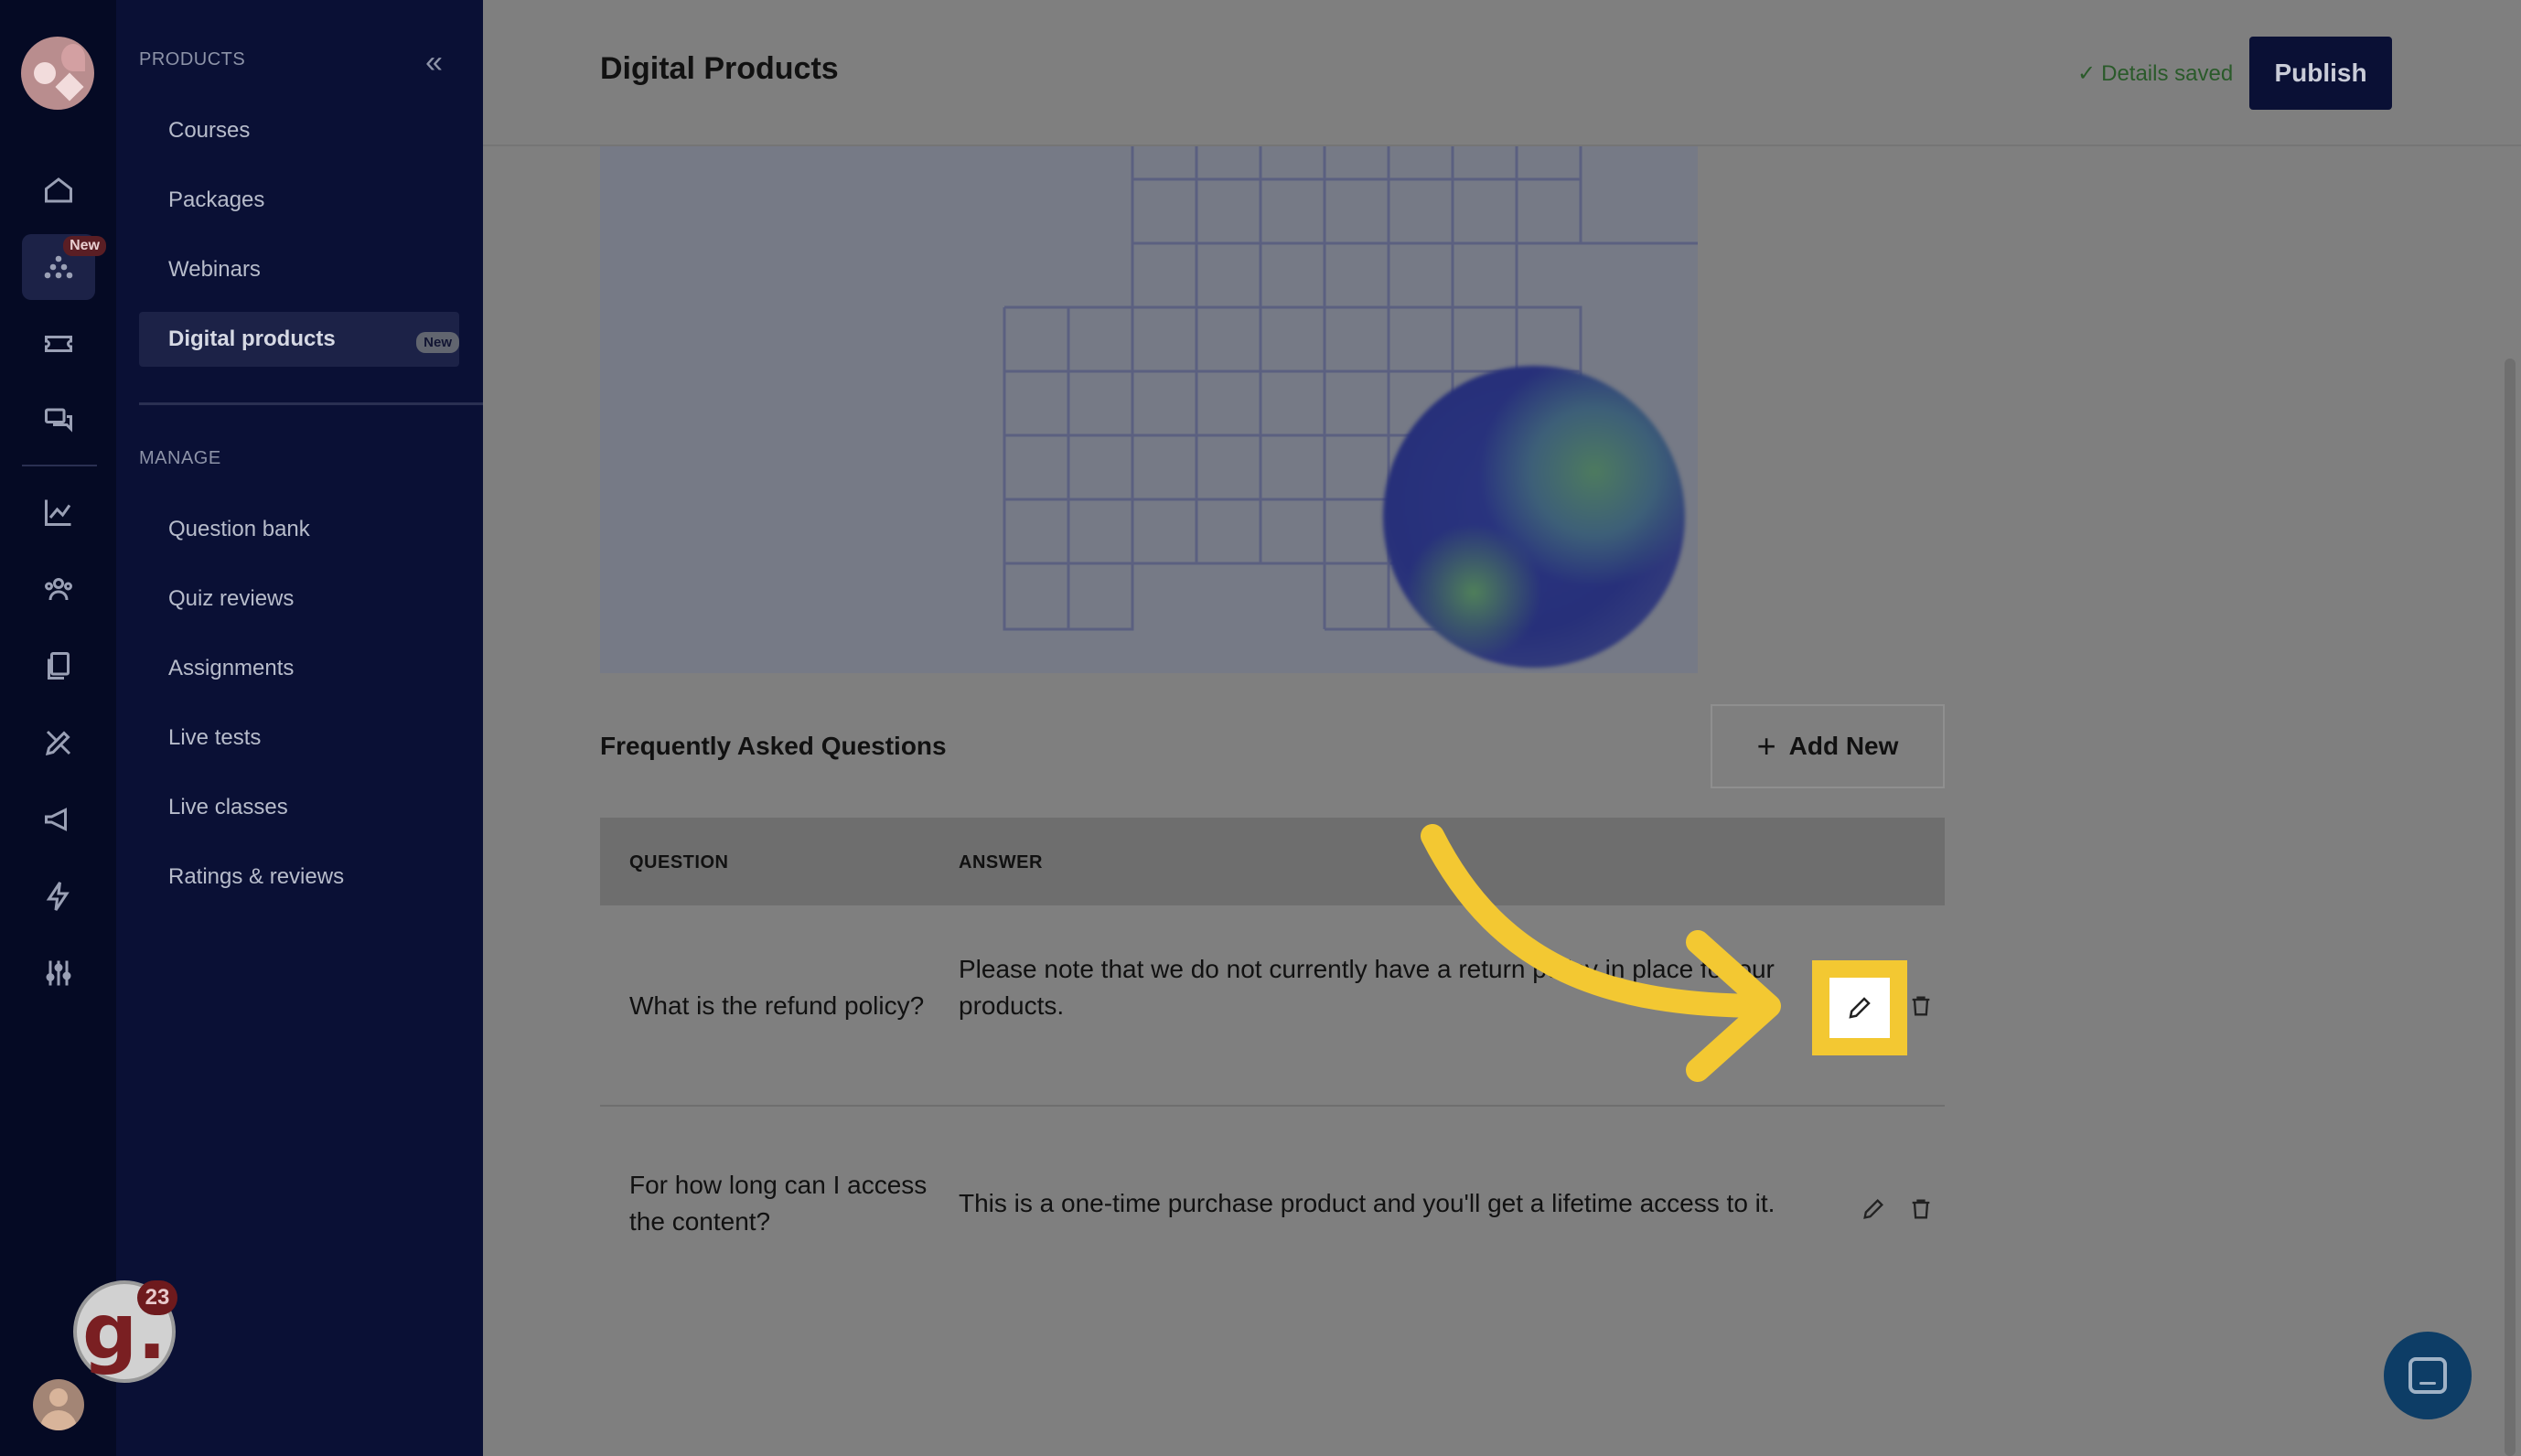 This screenshot has height=1456, width=2521. Describe the element at coordinates (299, 200) in the screenshot. I see `sidebar-item-packages: Packages` at that location.